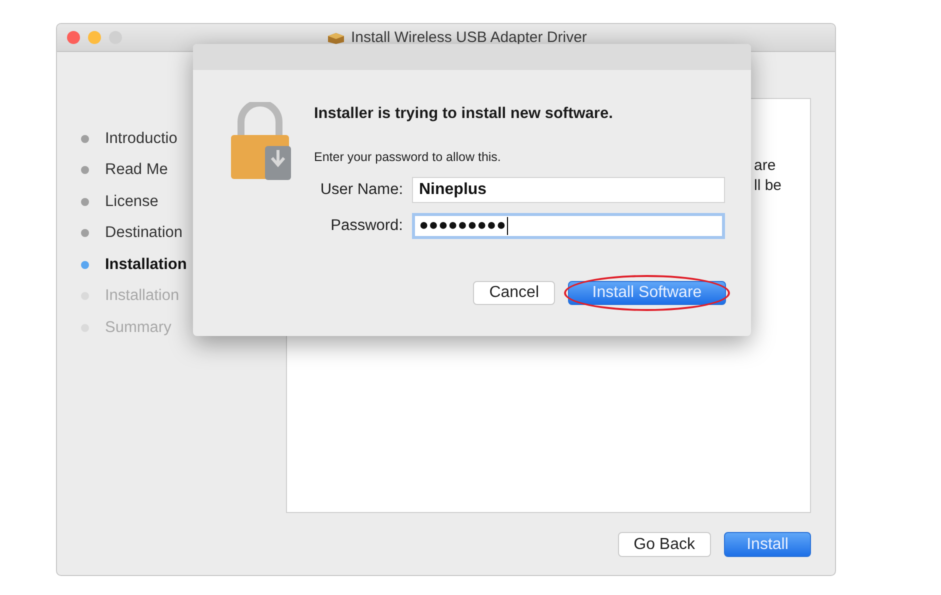 This screenshot has height=595, width=941. What do you see at coordinates (366, 226) in the screenshot?
I see `field-label: Password:` at bounding box center [366, 226].